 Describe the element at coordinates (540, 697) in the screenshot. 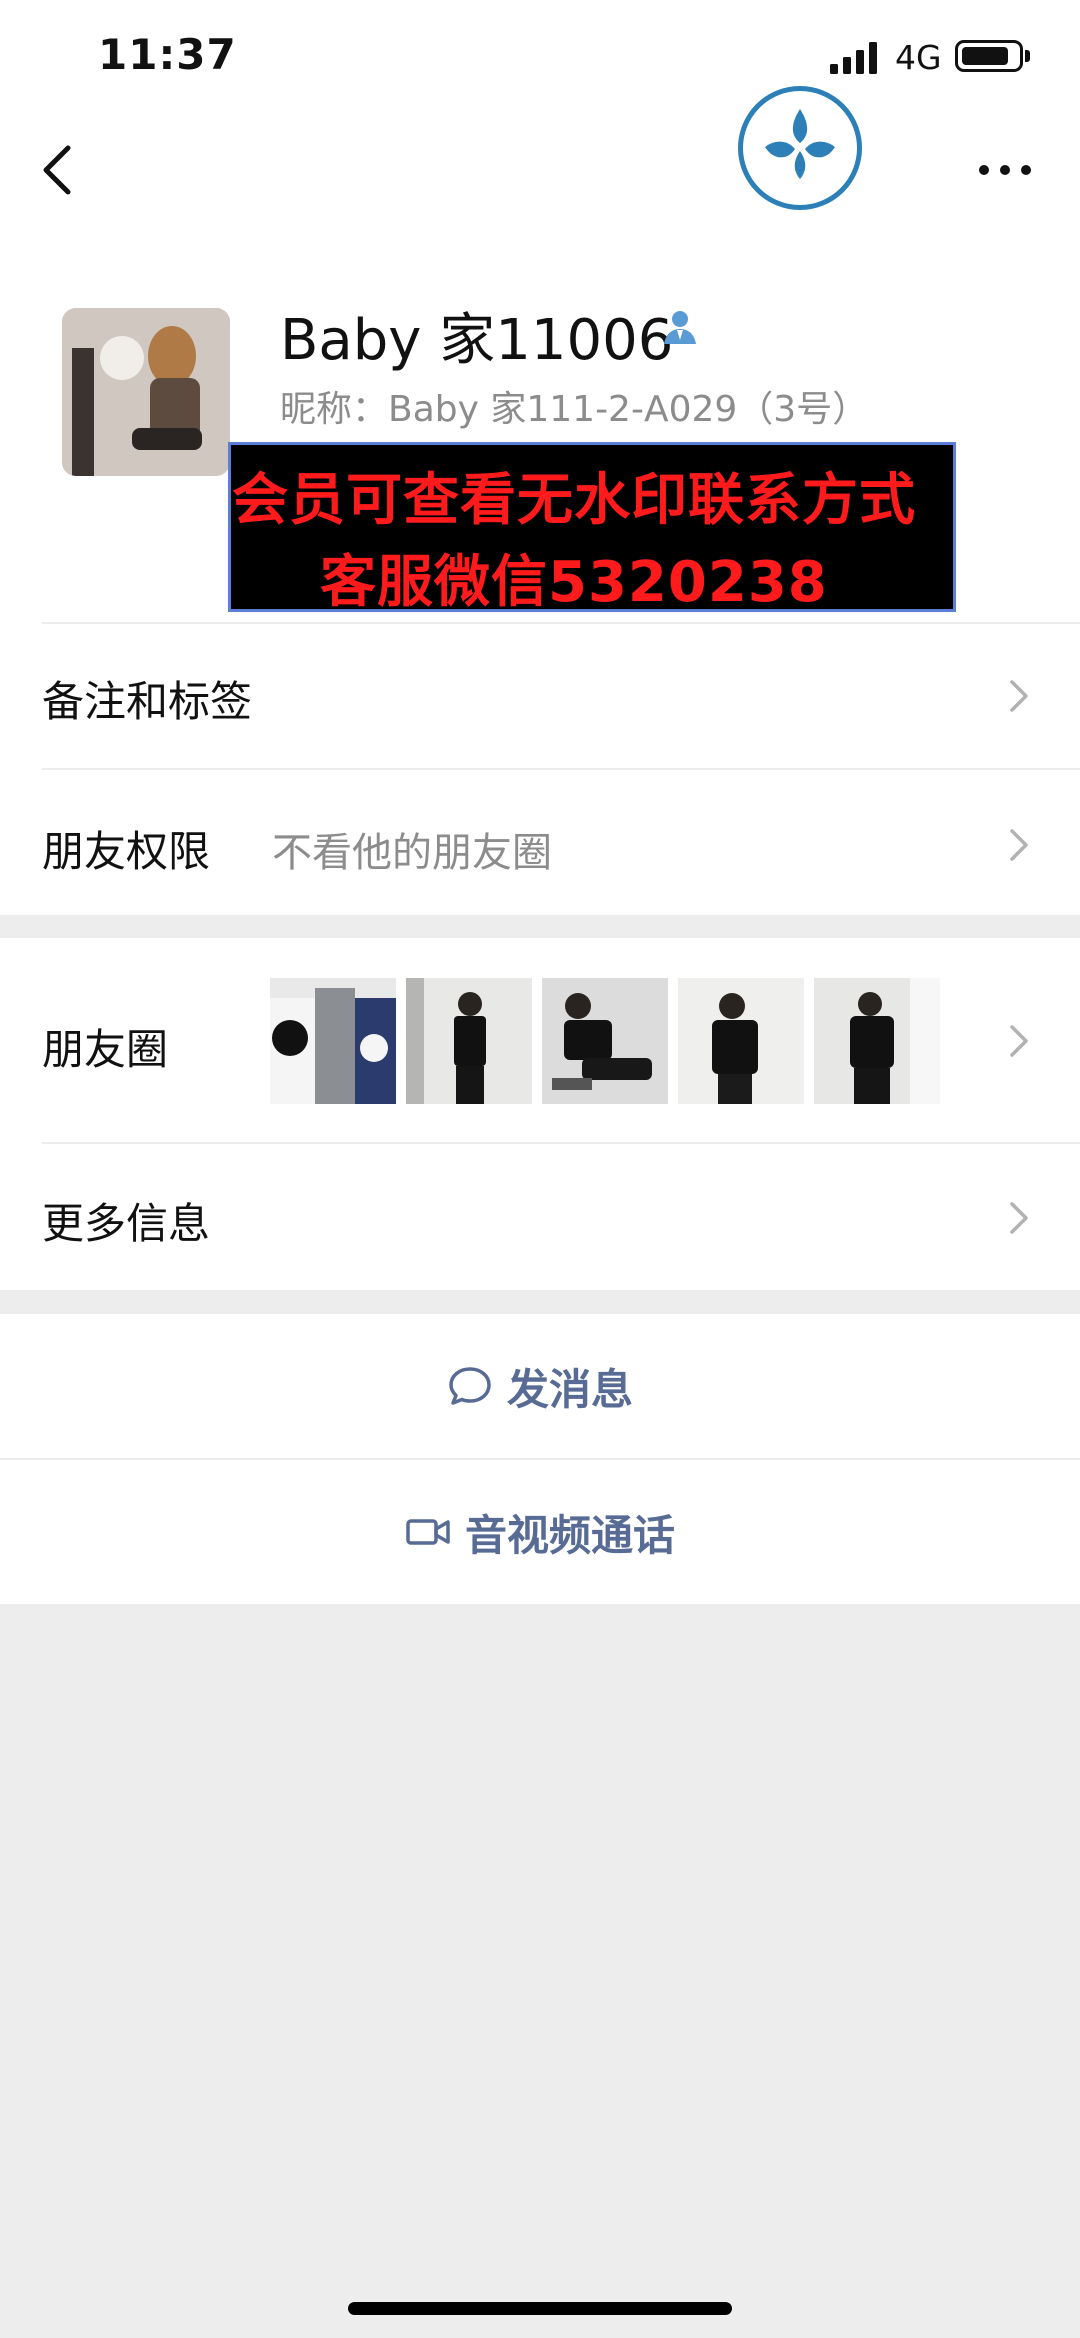

I see `notes-tags-row: 备注和标签` at that location.